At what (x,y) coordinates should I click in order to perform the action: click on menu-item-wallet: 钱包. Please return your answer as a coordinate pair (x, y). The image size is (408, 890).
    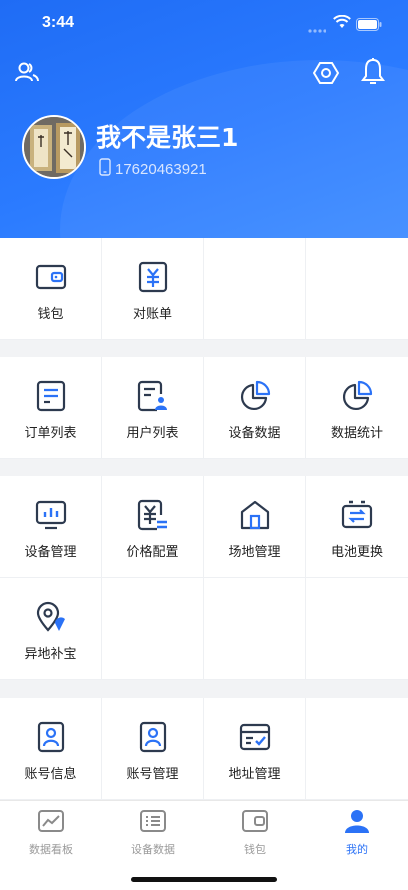
    Looking at the image, I should click on (51, 289).